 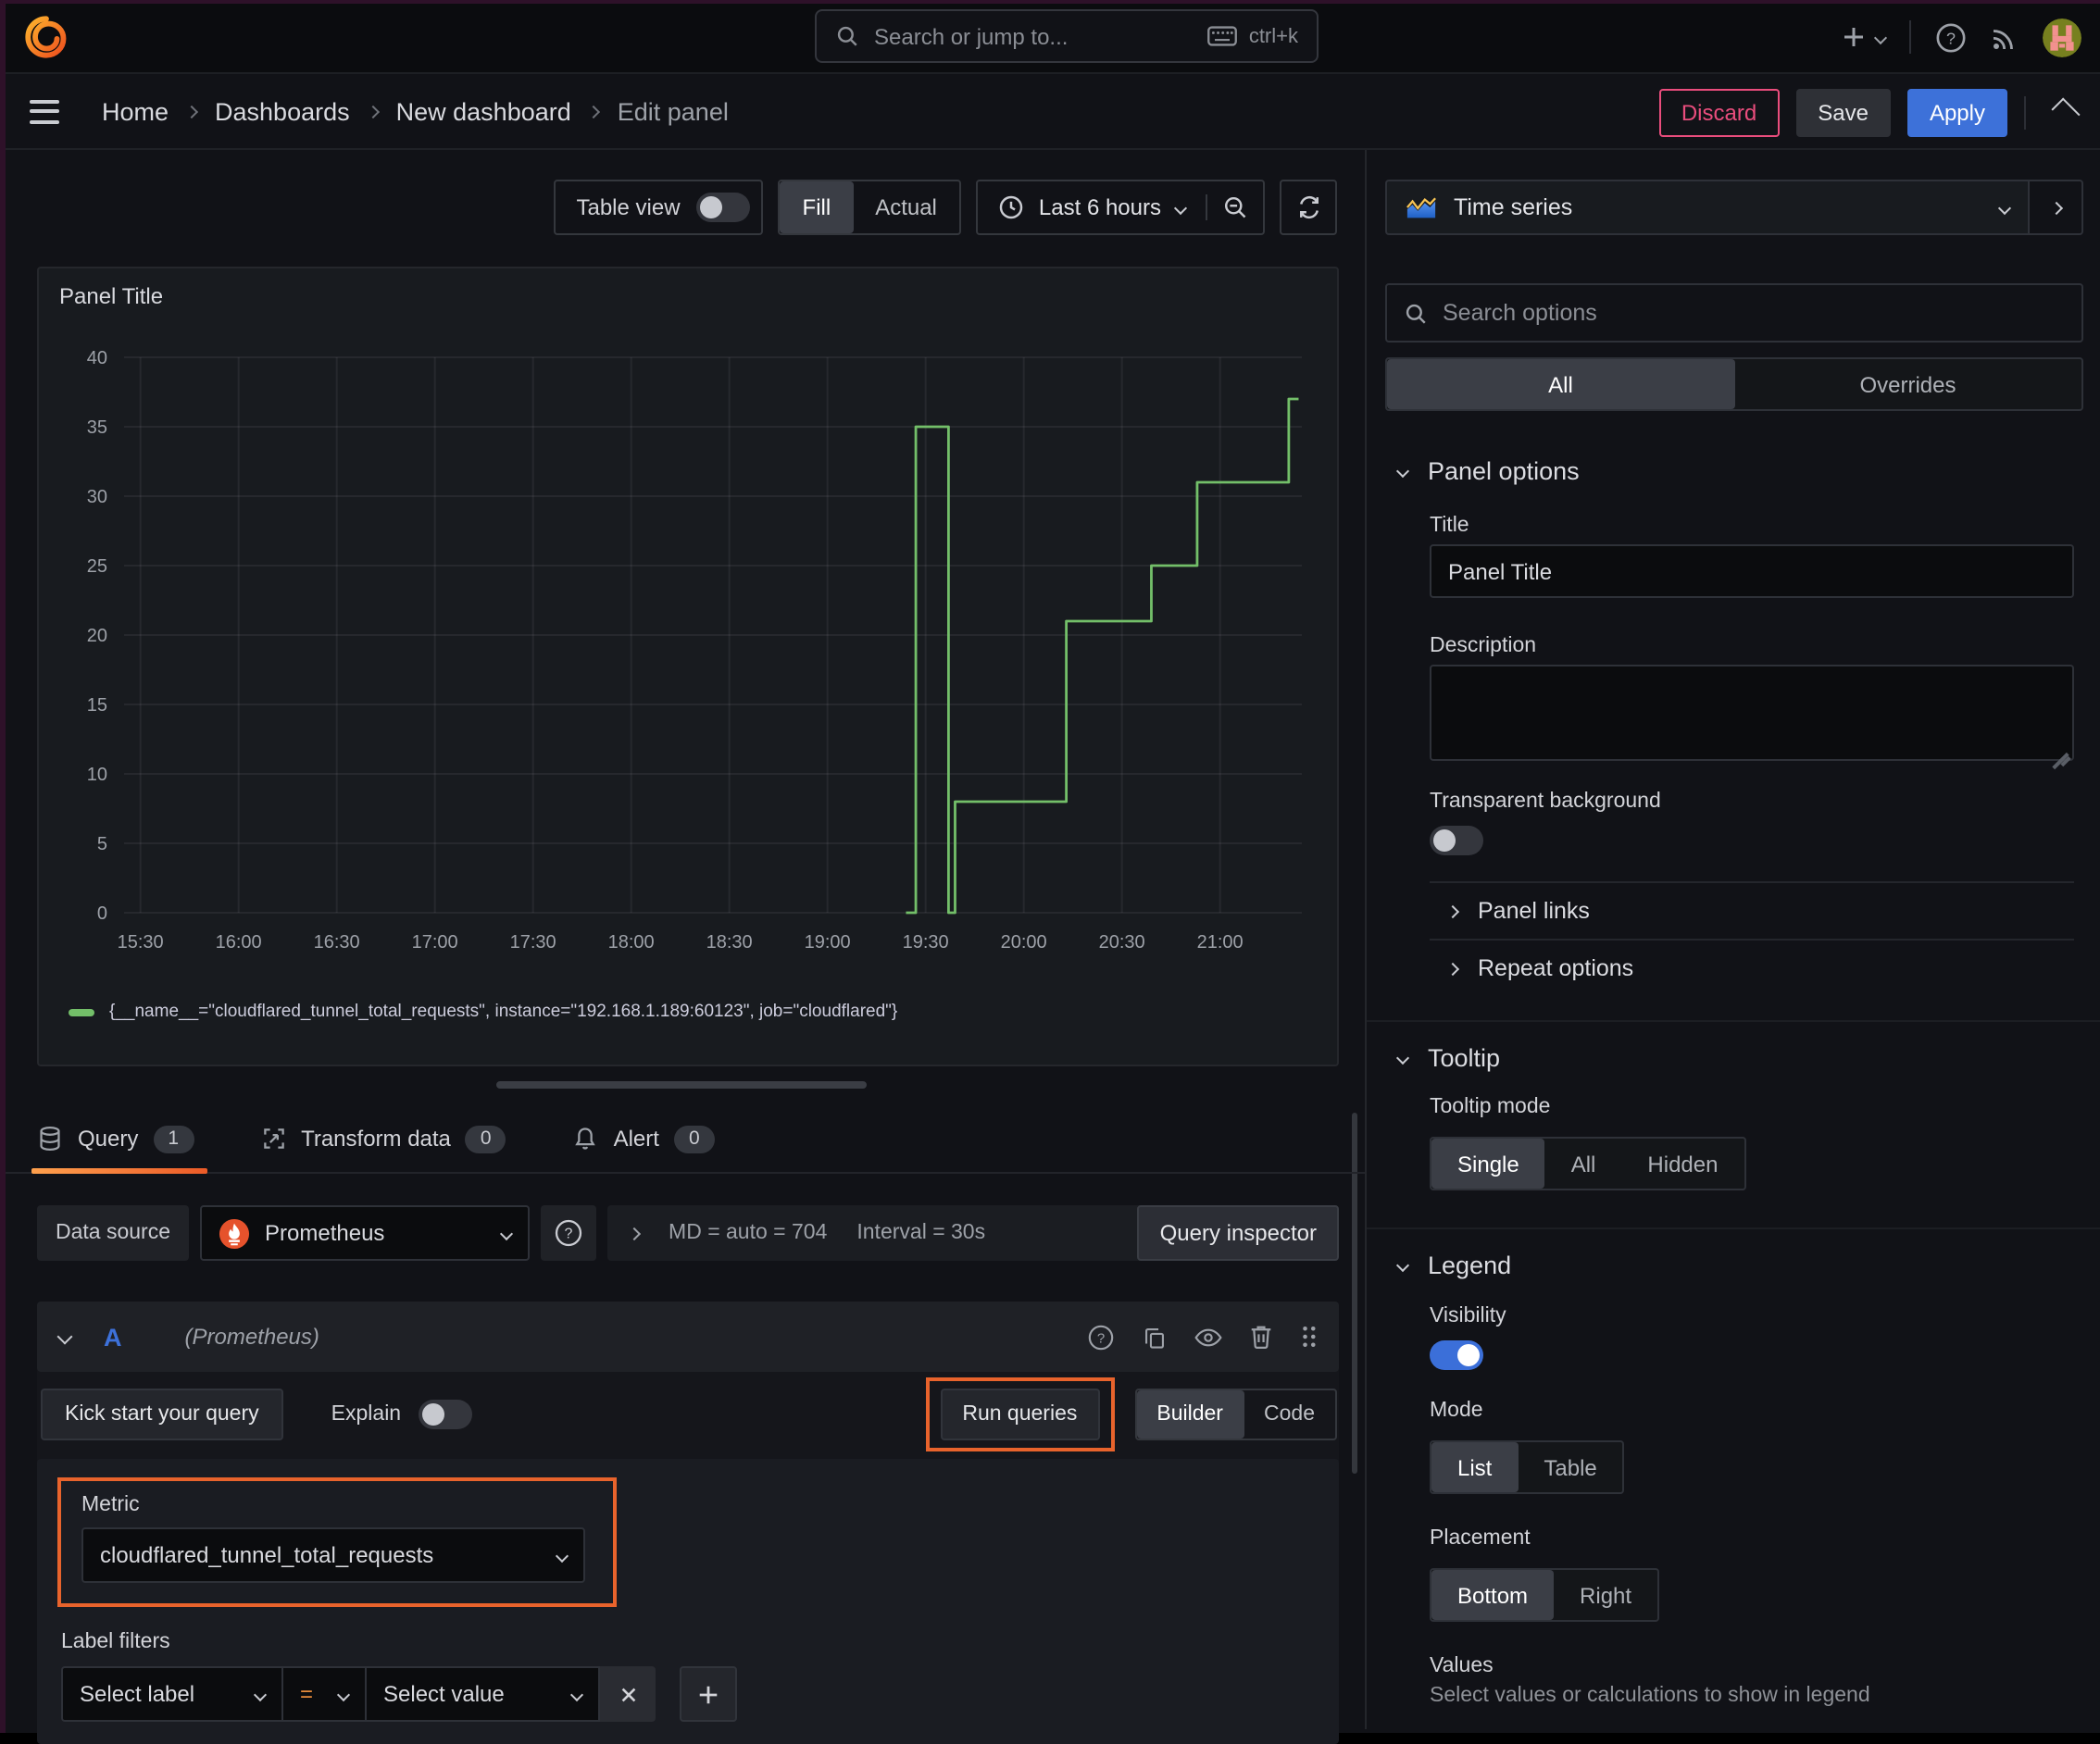 I want to click on builder-code-segment: Builder Code, so click(x=1236, y=1414).